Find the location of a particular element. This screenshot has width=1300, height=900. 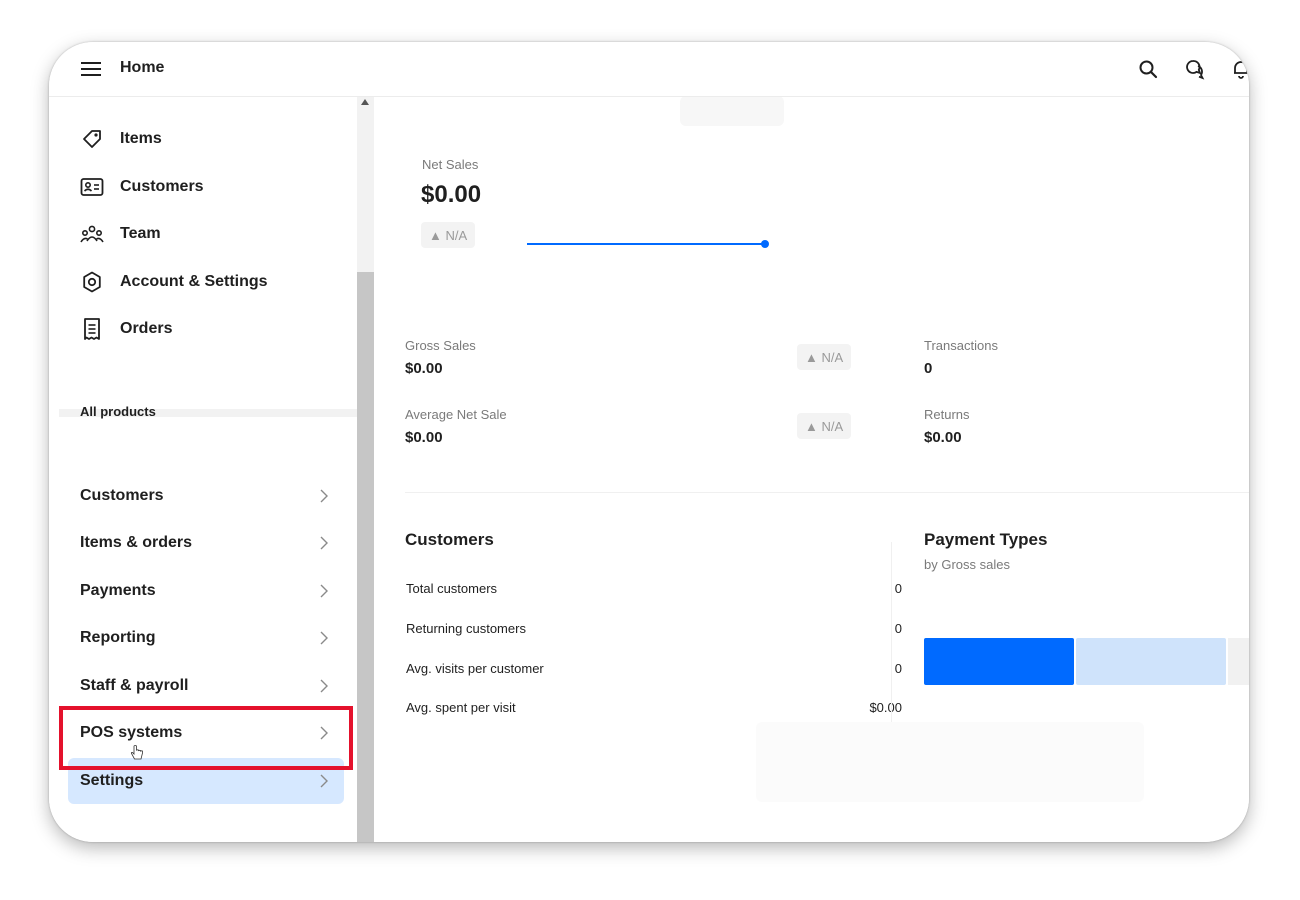

hand-cursor-icon is located at coordinates (136, 752).